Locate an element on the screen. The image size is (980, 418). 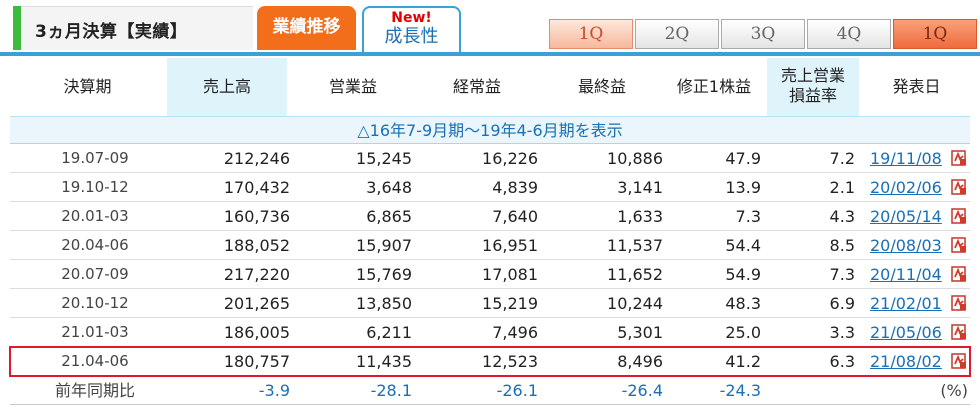
row-period: 21.04-06 is located at coordinates (95, 361).